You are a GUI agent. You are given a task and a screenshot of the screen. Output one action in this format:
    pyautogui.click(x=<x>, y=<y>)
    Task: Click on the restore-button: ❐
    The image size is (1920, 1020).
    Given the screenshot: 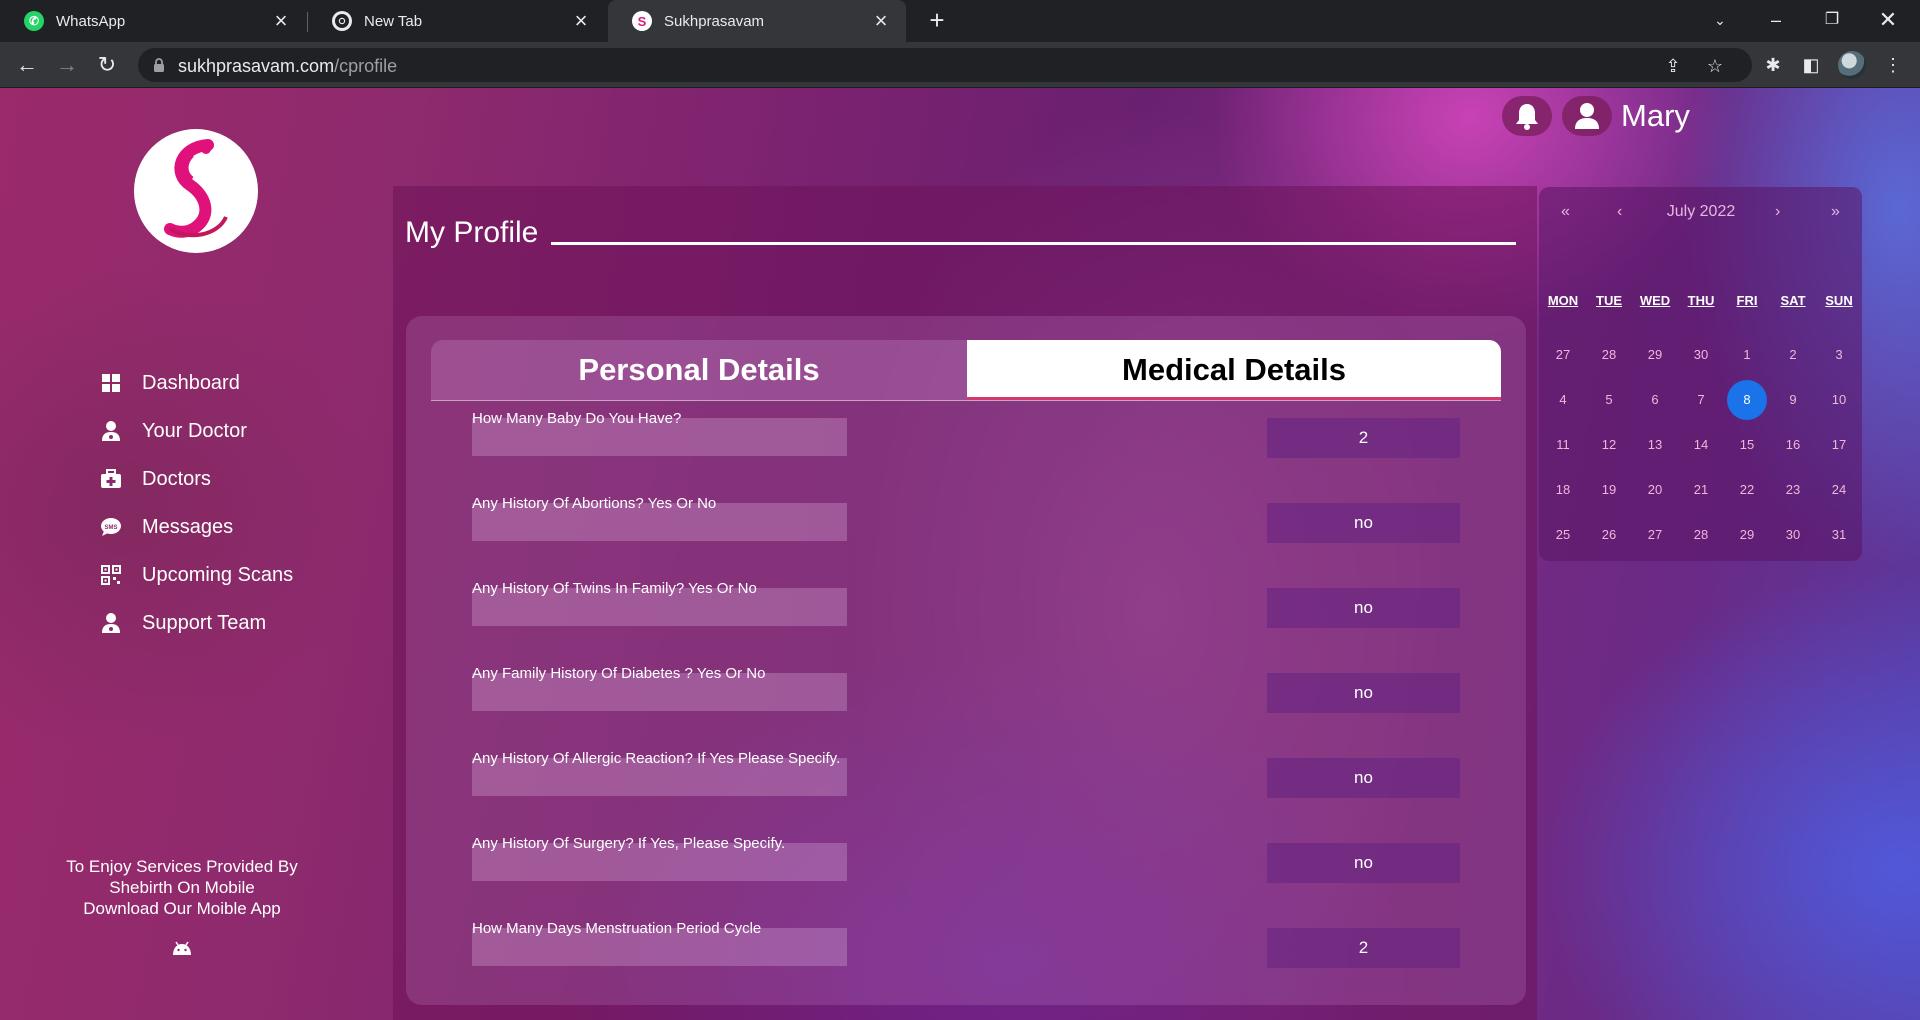 What is the action you would take?
    pyautogui.click(x=1832, y=21)
    